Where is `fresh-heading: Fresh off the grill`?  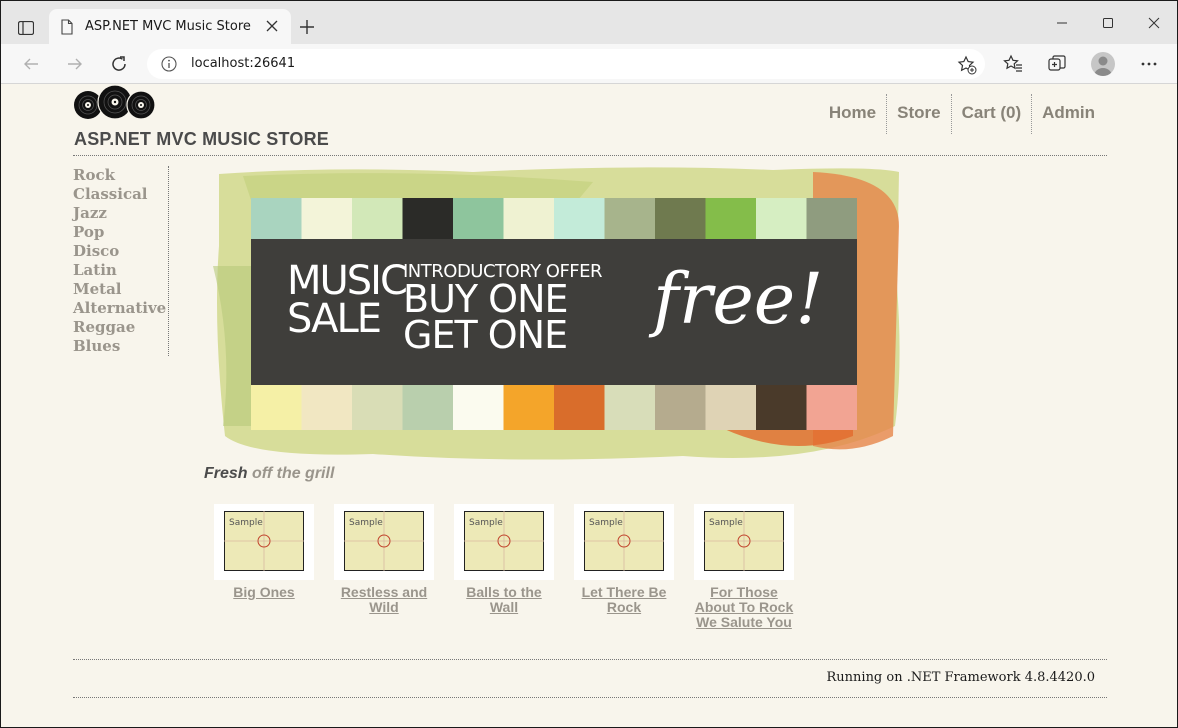
fresh-heading: Fresh off the grill is located at coordinates (269, 474).